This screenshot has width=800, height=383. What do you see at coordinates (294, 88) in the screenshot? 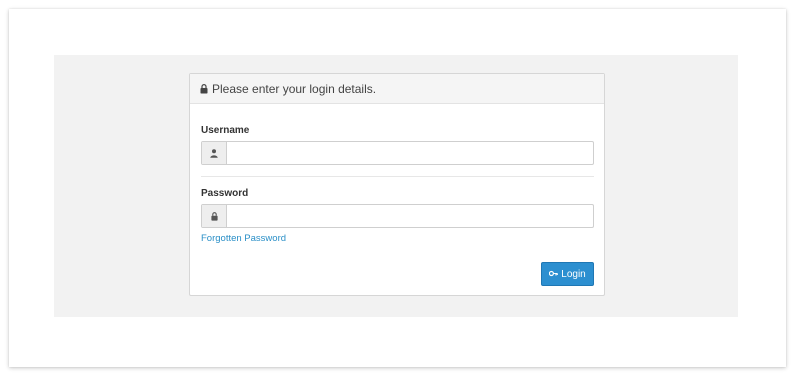
I see `panel-heading-text: Please enter your login details.` at bounding box center [294, 88].